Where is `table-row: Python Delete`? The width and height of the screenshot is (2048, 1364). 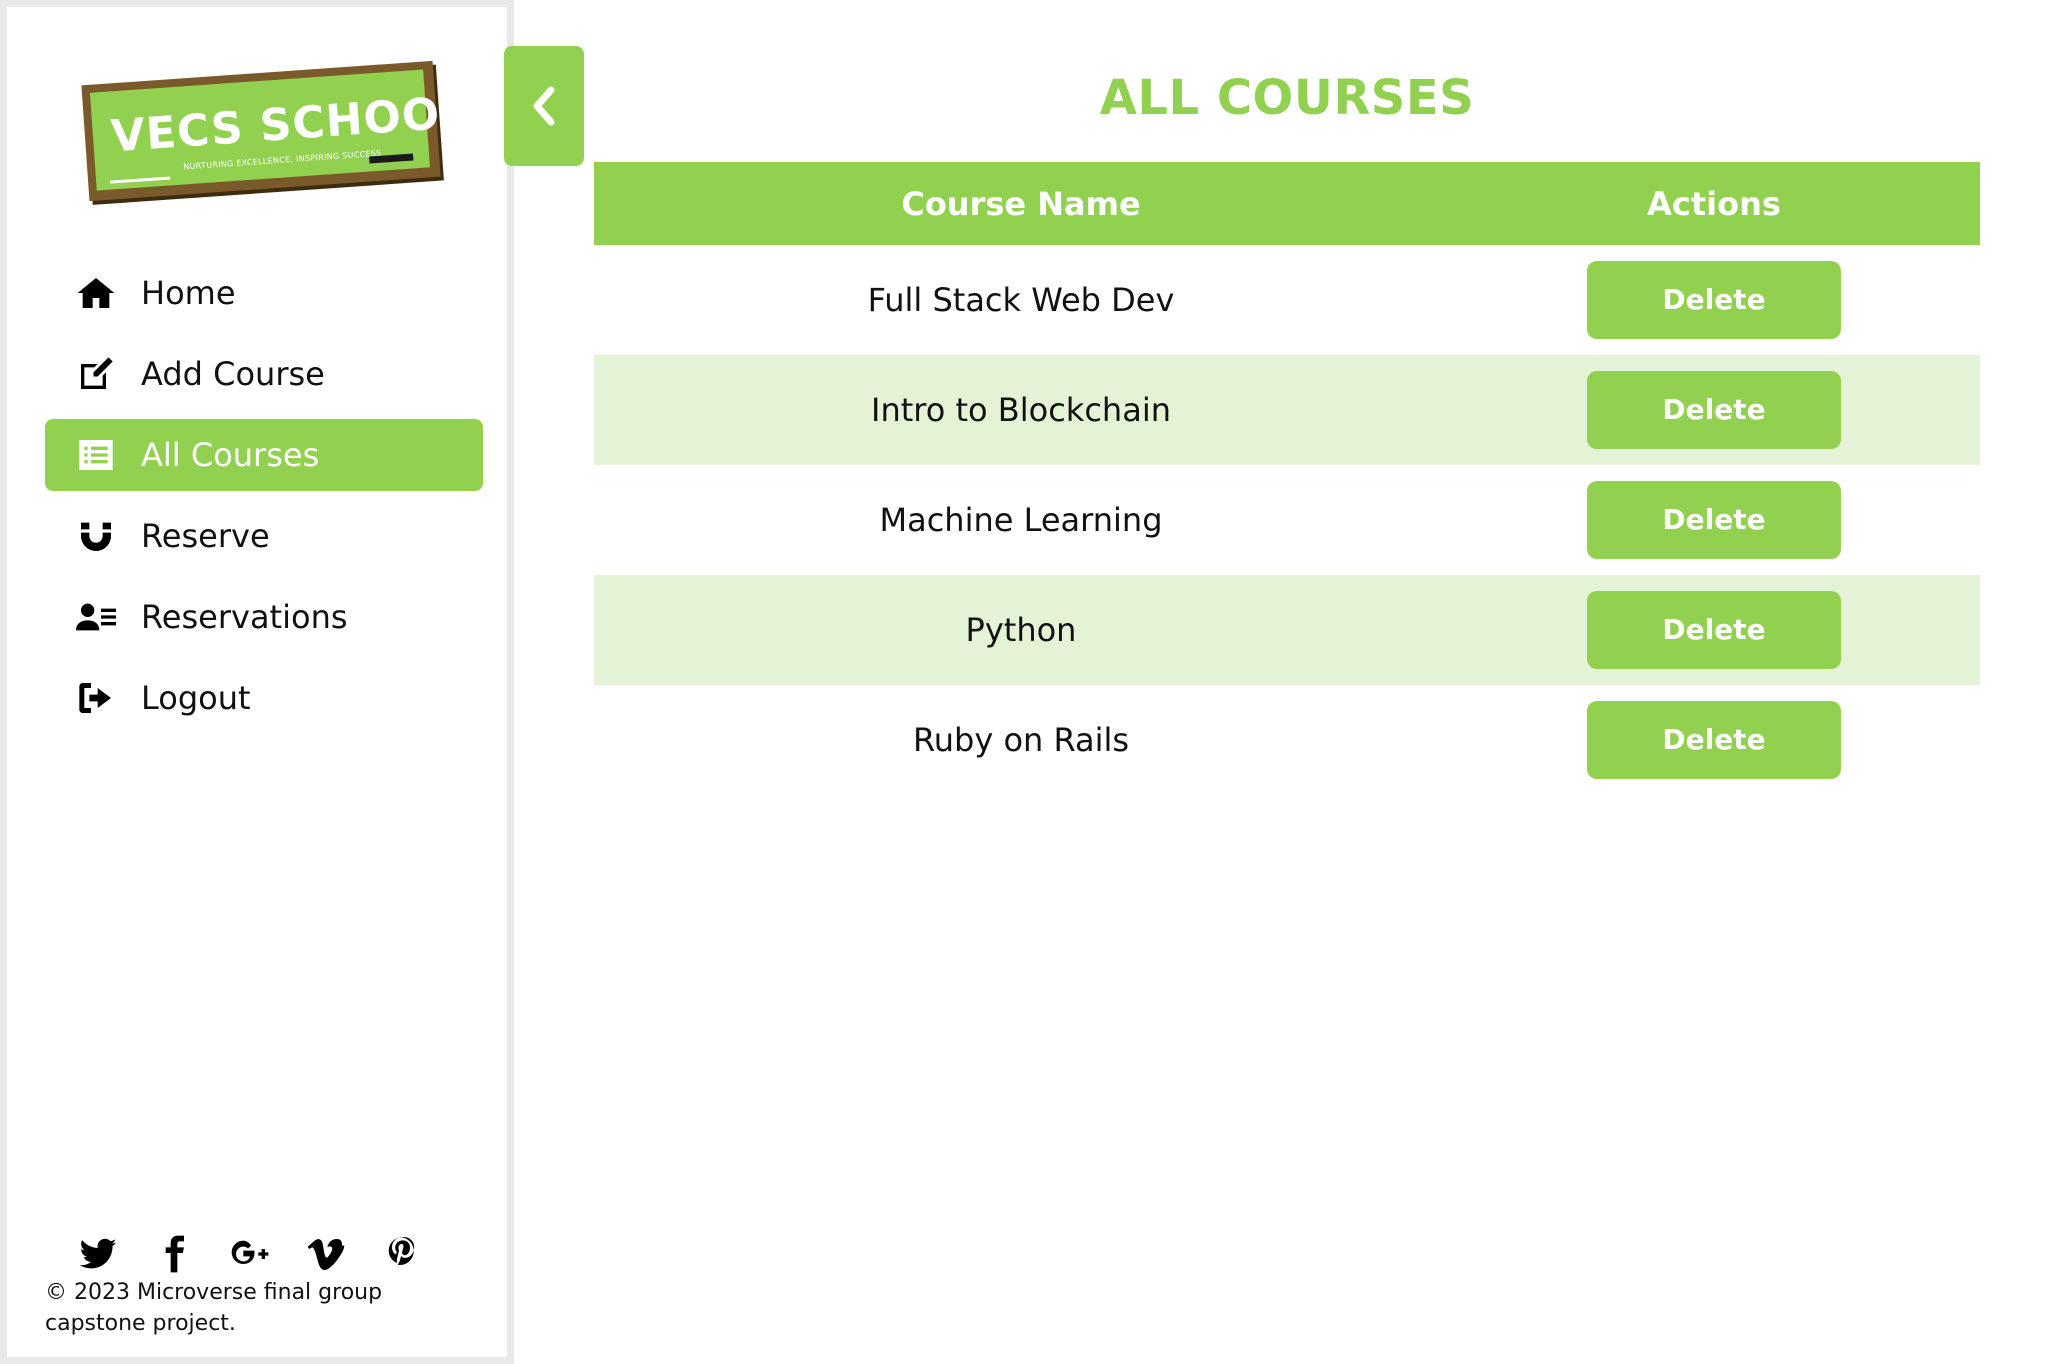
table-row: Python Delete is located at coordinates (1287, 630).